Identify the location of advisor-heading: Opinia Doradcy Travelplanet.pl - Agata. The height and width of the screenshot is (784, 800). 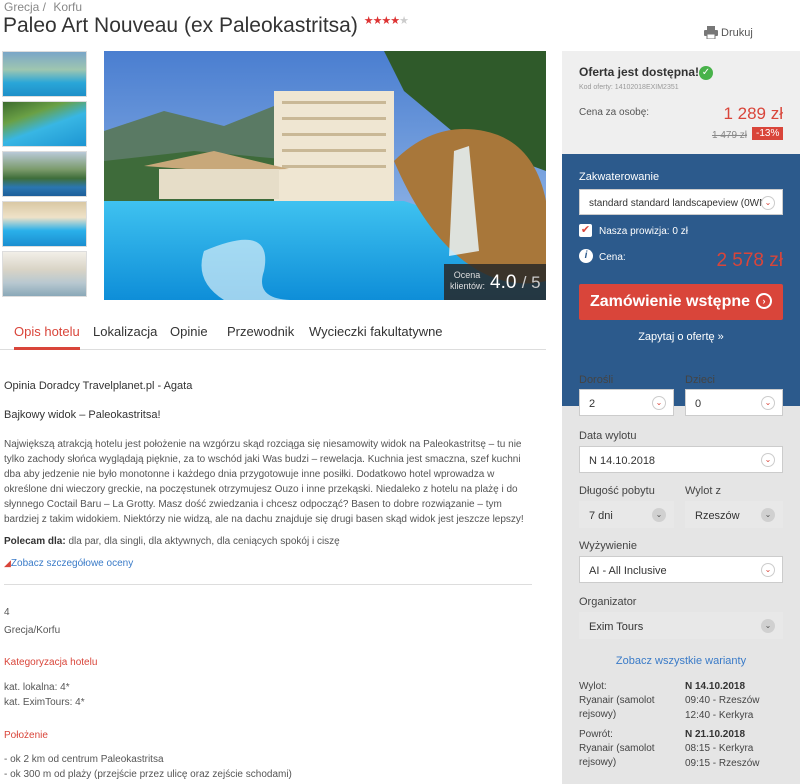
(98, 386).